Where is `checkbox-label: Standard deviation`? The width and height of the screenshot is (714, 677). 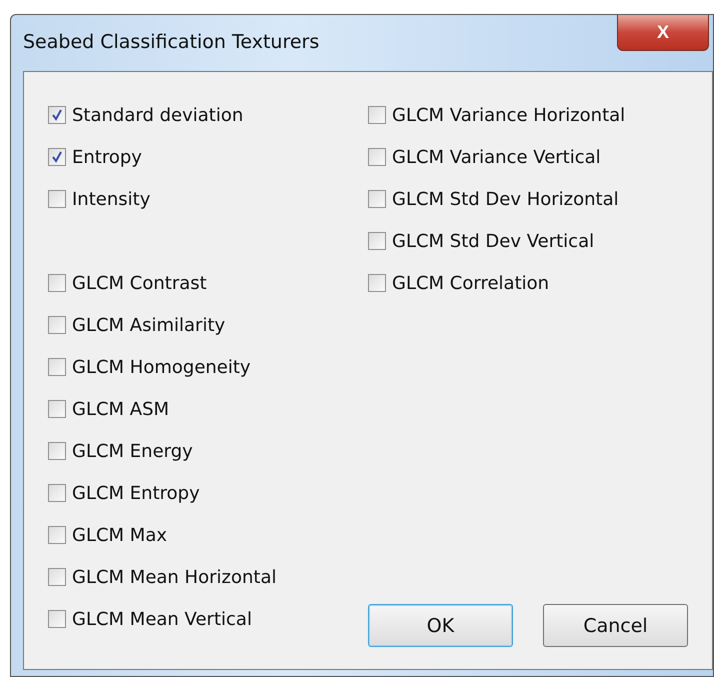
checkbox-label: Standard deviation is located at coordinates (158, 115).